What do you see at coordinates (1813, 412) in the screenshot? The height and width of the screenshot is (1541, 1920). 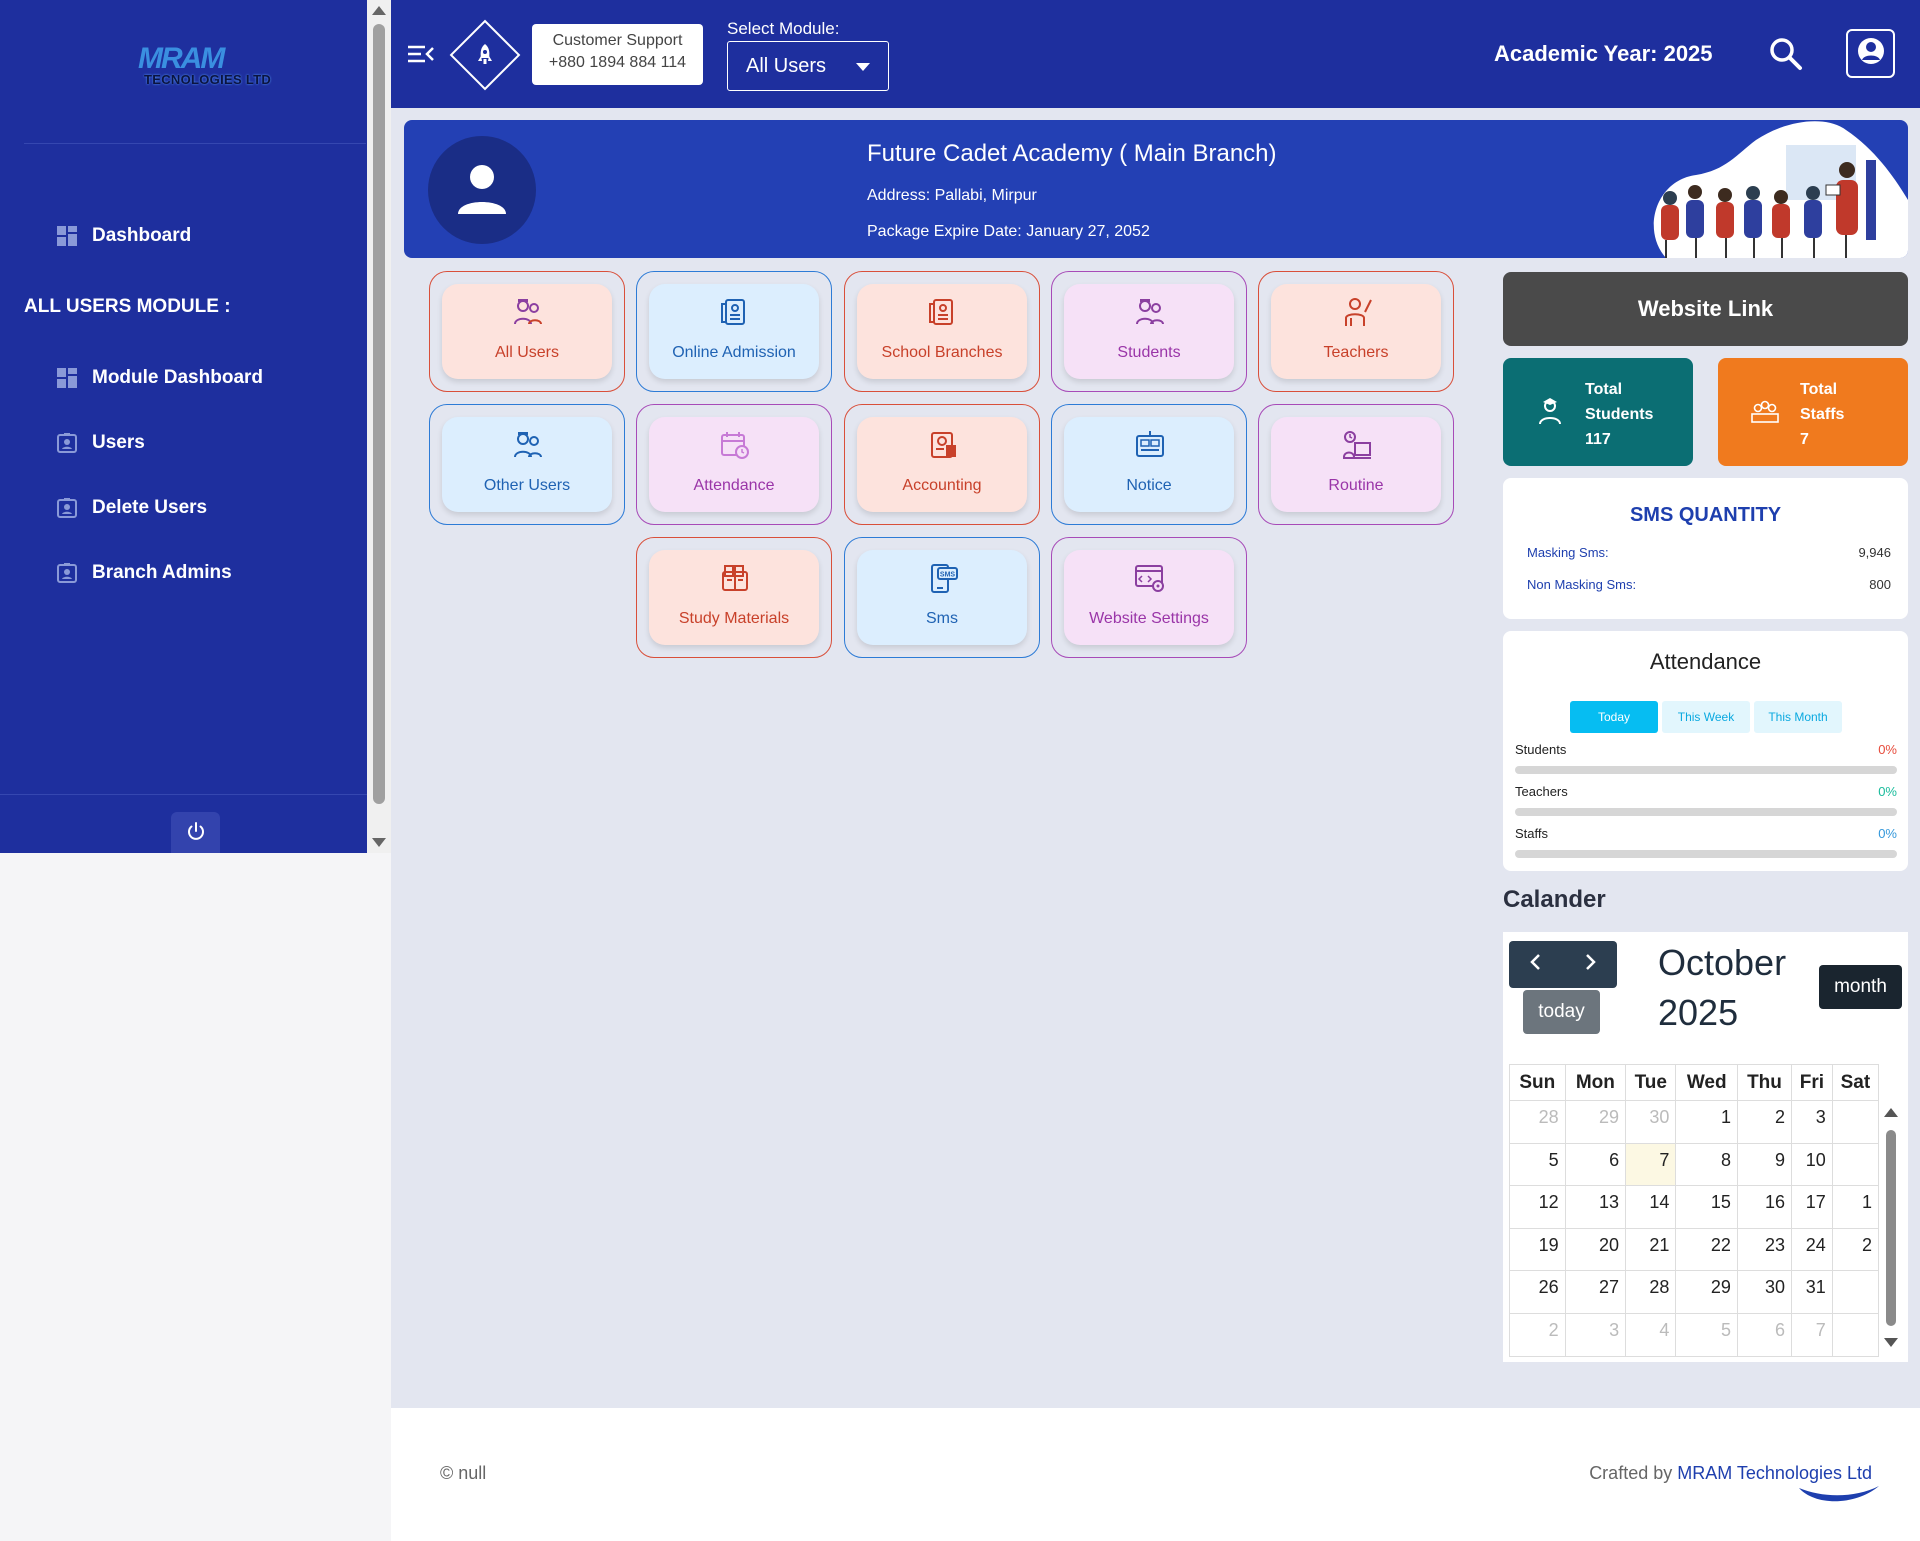 I see `total-staffs-card: Total Staffs 7` at bounding box center [1813, 412].